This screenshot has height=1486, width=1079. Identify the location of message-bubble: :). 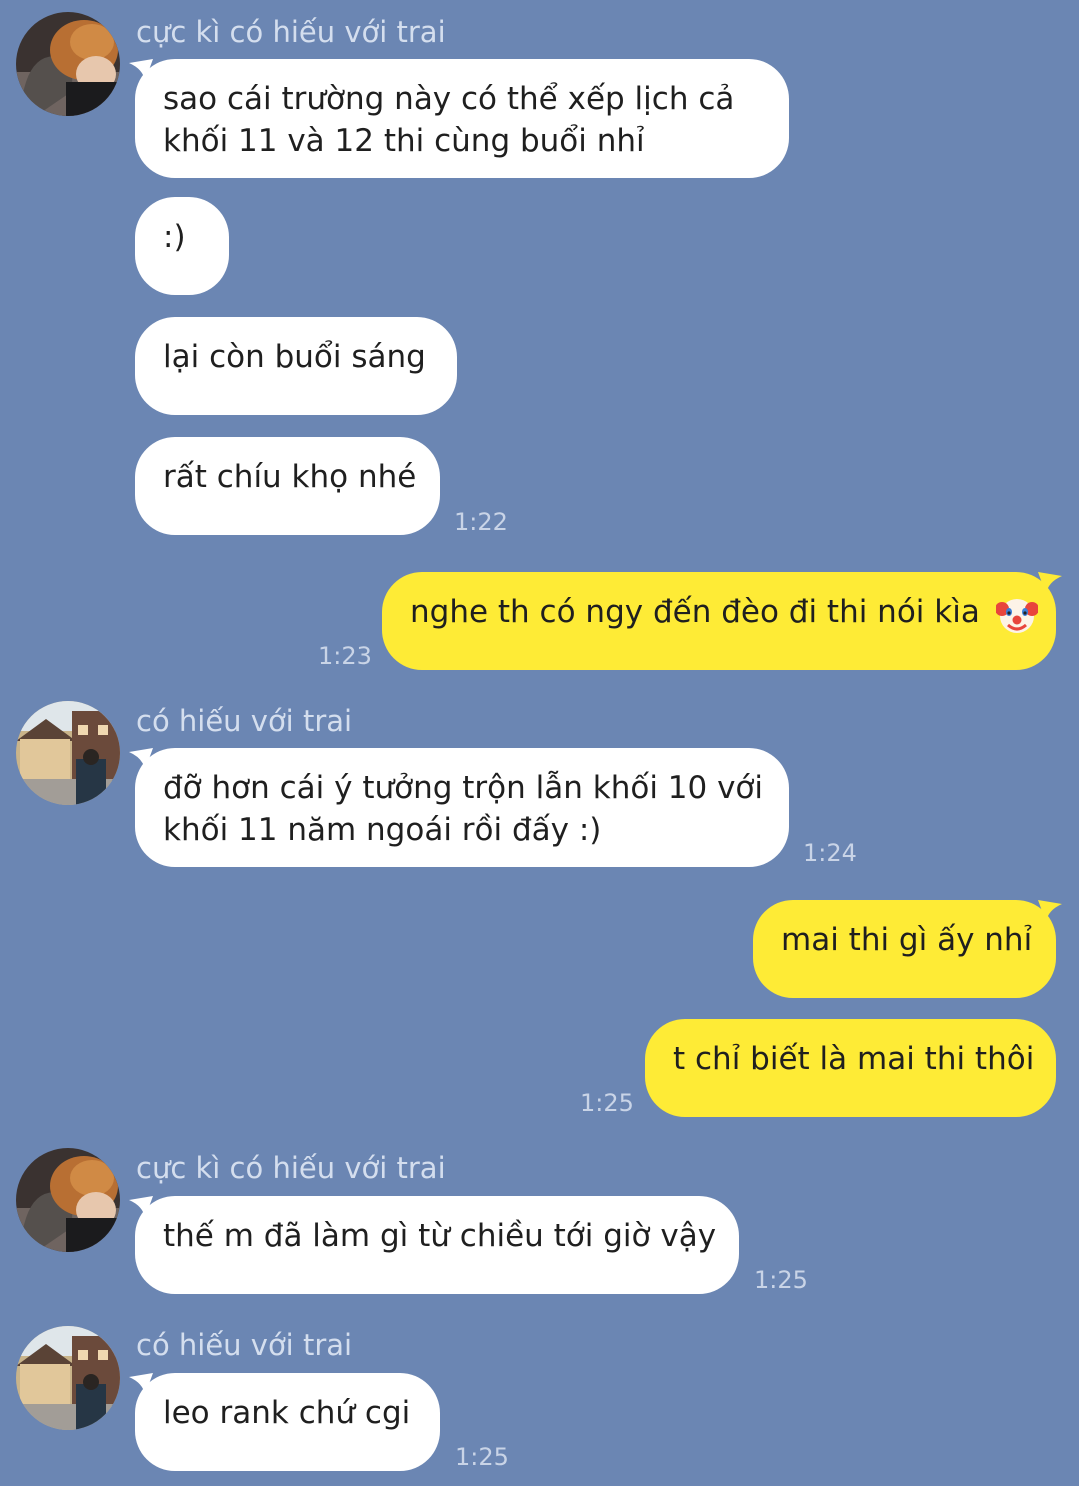
(182, 246).